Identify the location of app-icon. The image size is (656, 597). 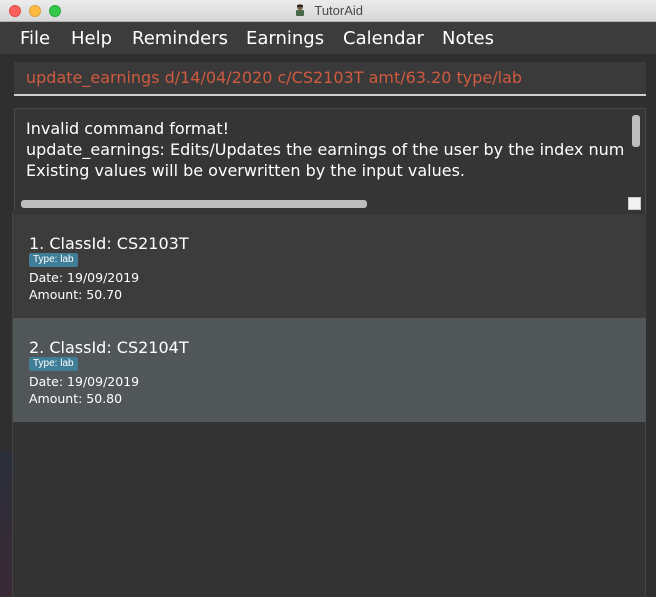
(299, 10).